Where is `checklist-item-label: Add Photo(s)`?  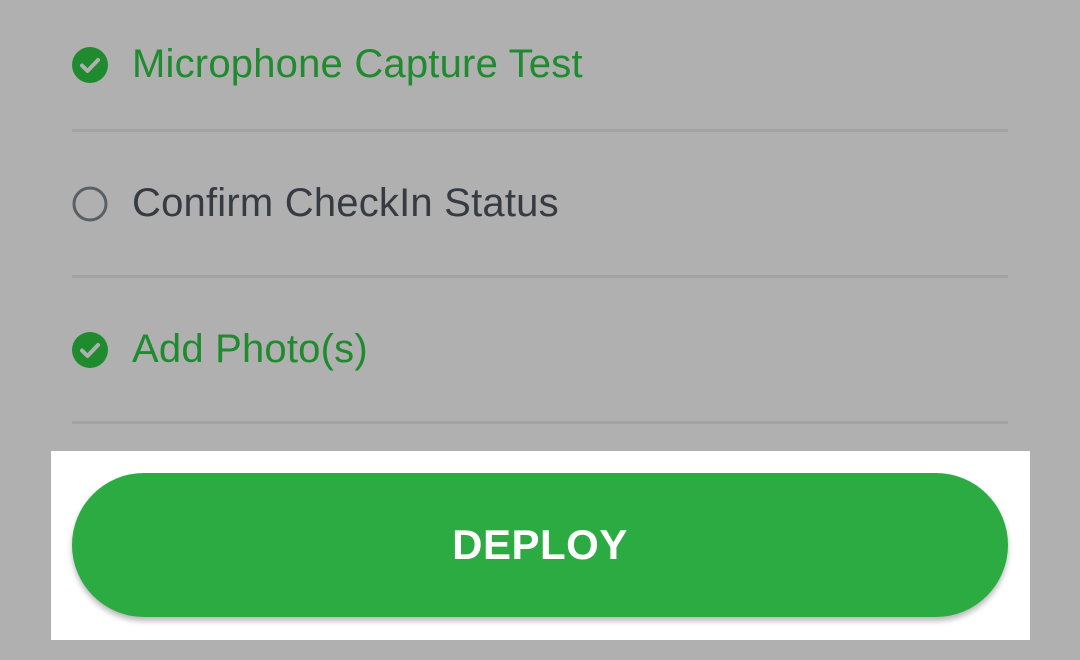
checklist-item-label: Add Photo(s) is located at coordinates (250, 349).